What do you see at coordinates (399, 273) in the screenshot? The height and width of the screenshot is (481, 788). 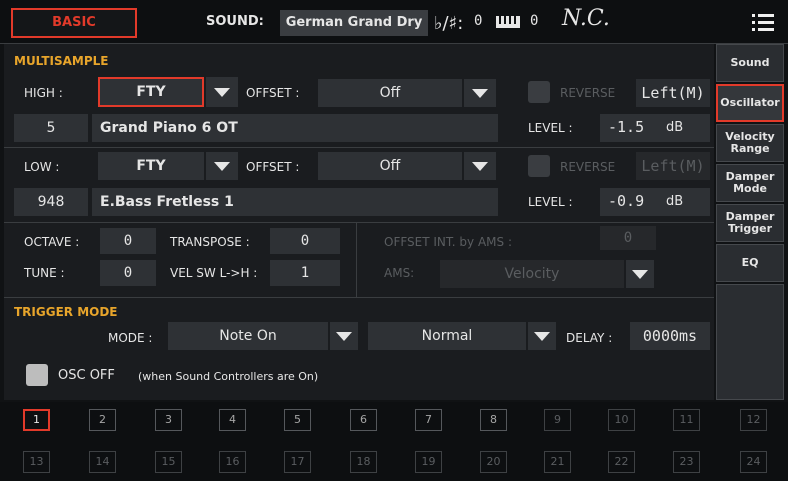 I see `ams-label: AMS:` at bounding box center [399, 273].